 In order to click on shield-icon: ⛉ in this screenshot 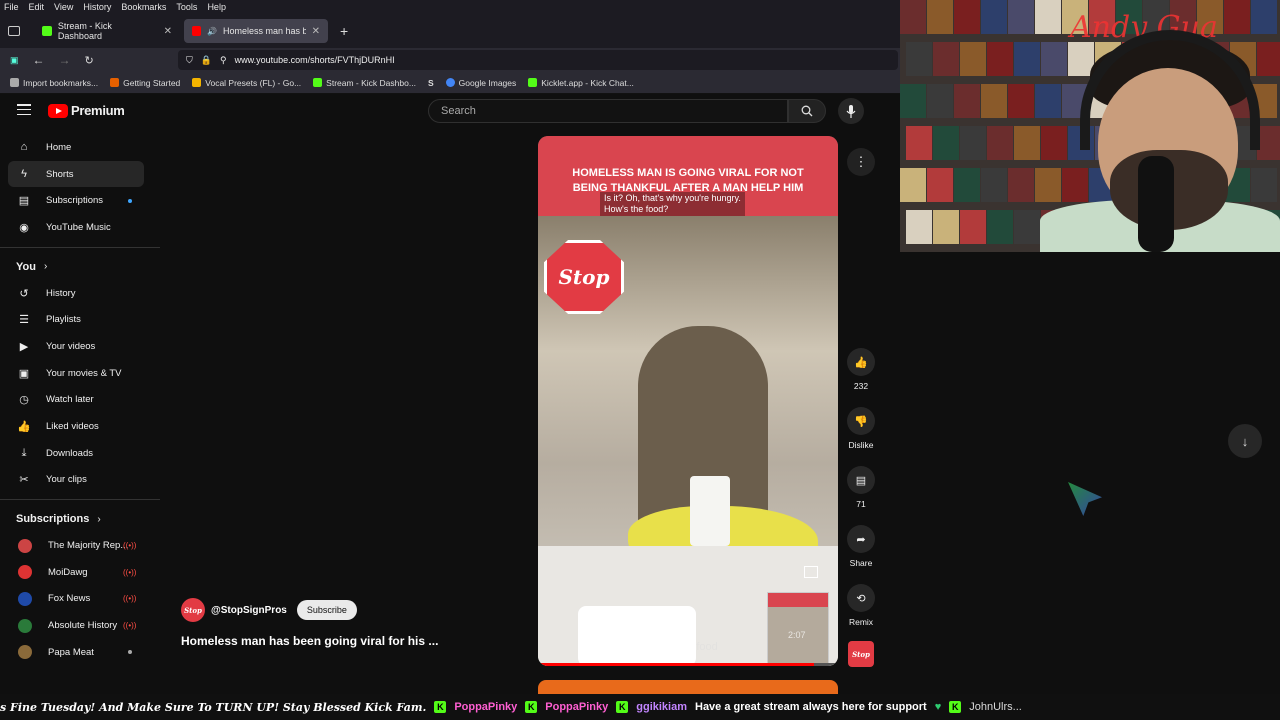, I will do `click(189, 60)`.